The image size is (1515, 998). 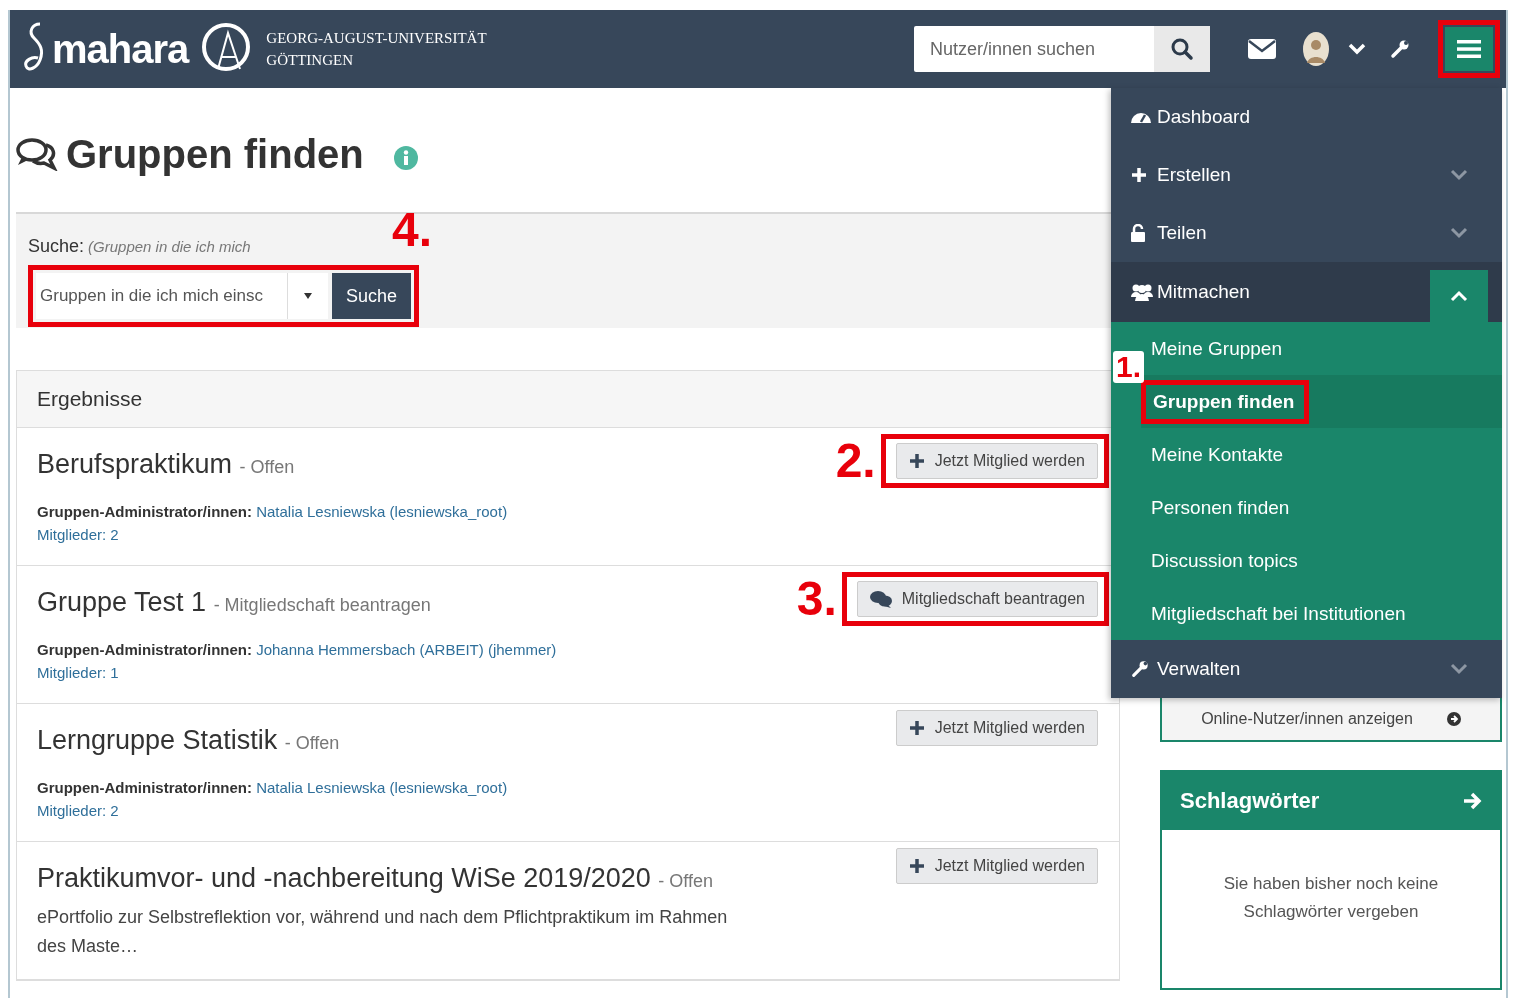 What do you see at coordinates (56, 246) in the screenshot?
I see `search-label: Suche:` at bounding box center [56, 246].